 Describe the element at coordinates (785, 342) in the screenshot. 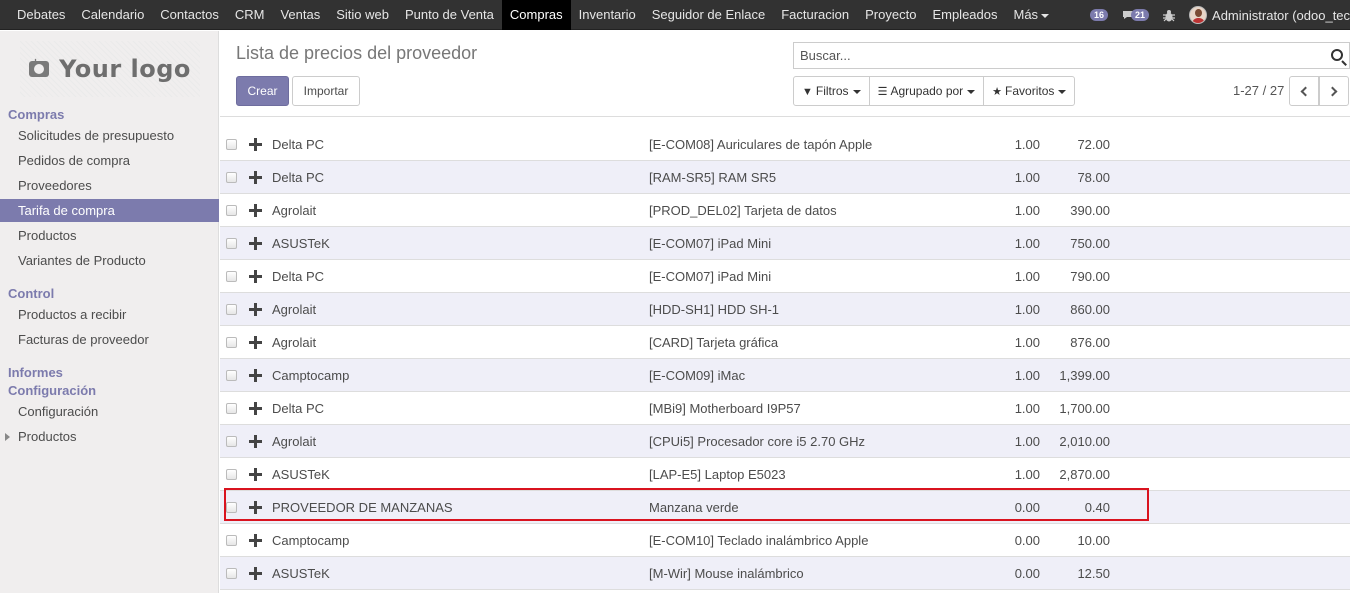

I see `table-row: Agrolait [CARD] Tarjeta gráfica 1.00 876.00` at that location.